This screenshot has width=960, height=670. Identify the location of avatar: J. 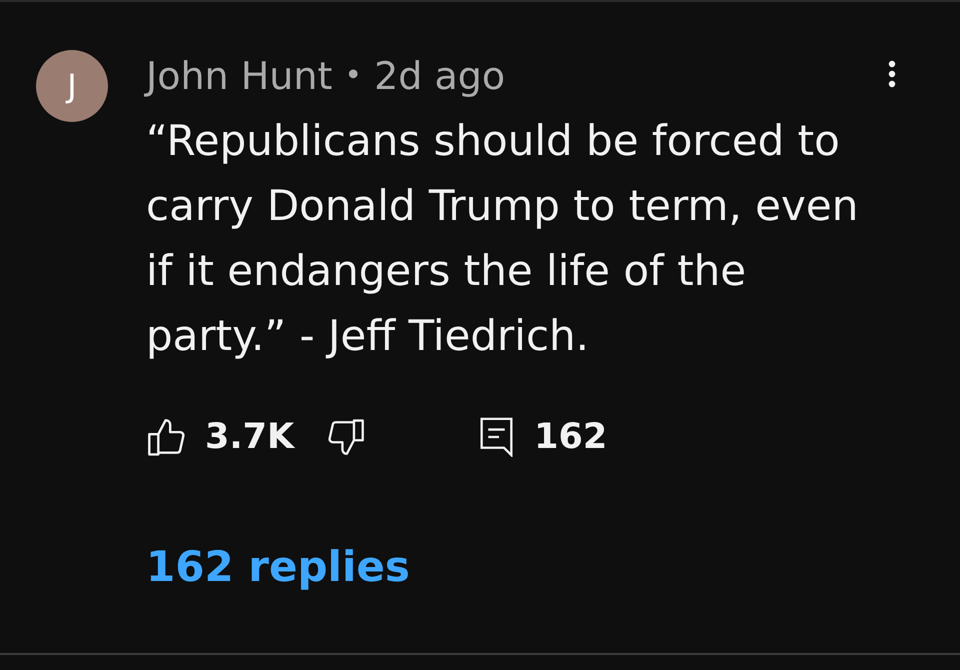
(72, 86).